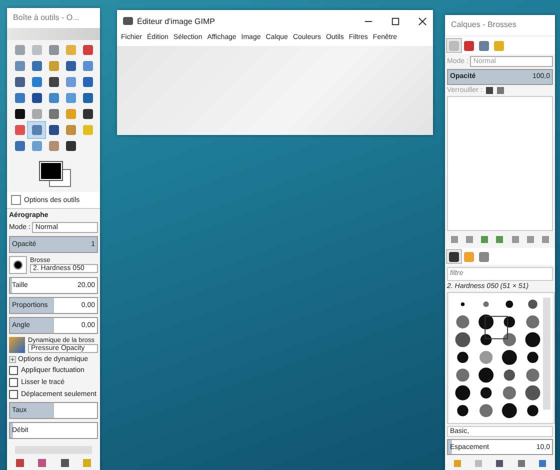  What do you see at coordinates (422, 21) in the screenshot?
I see `close-icon` at bounding box center [422, 21].